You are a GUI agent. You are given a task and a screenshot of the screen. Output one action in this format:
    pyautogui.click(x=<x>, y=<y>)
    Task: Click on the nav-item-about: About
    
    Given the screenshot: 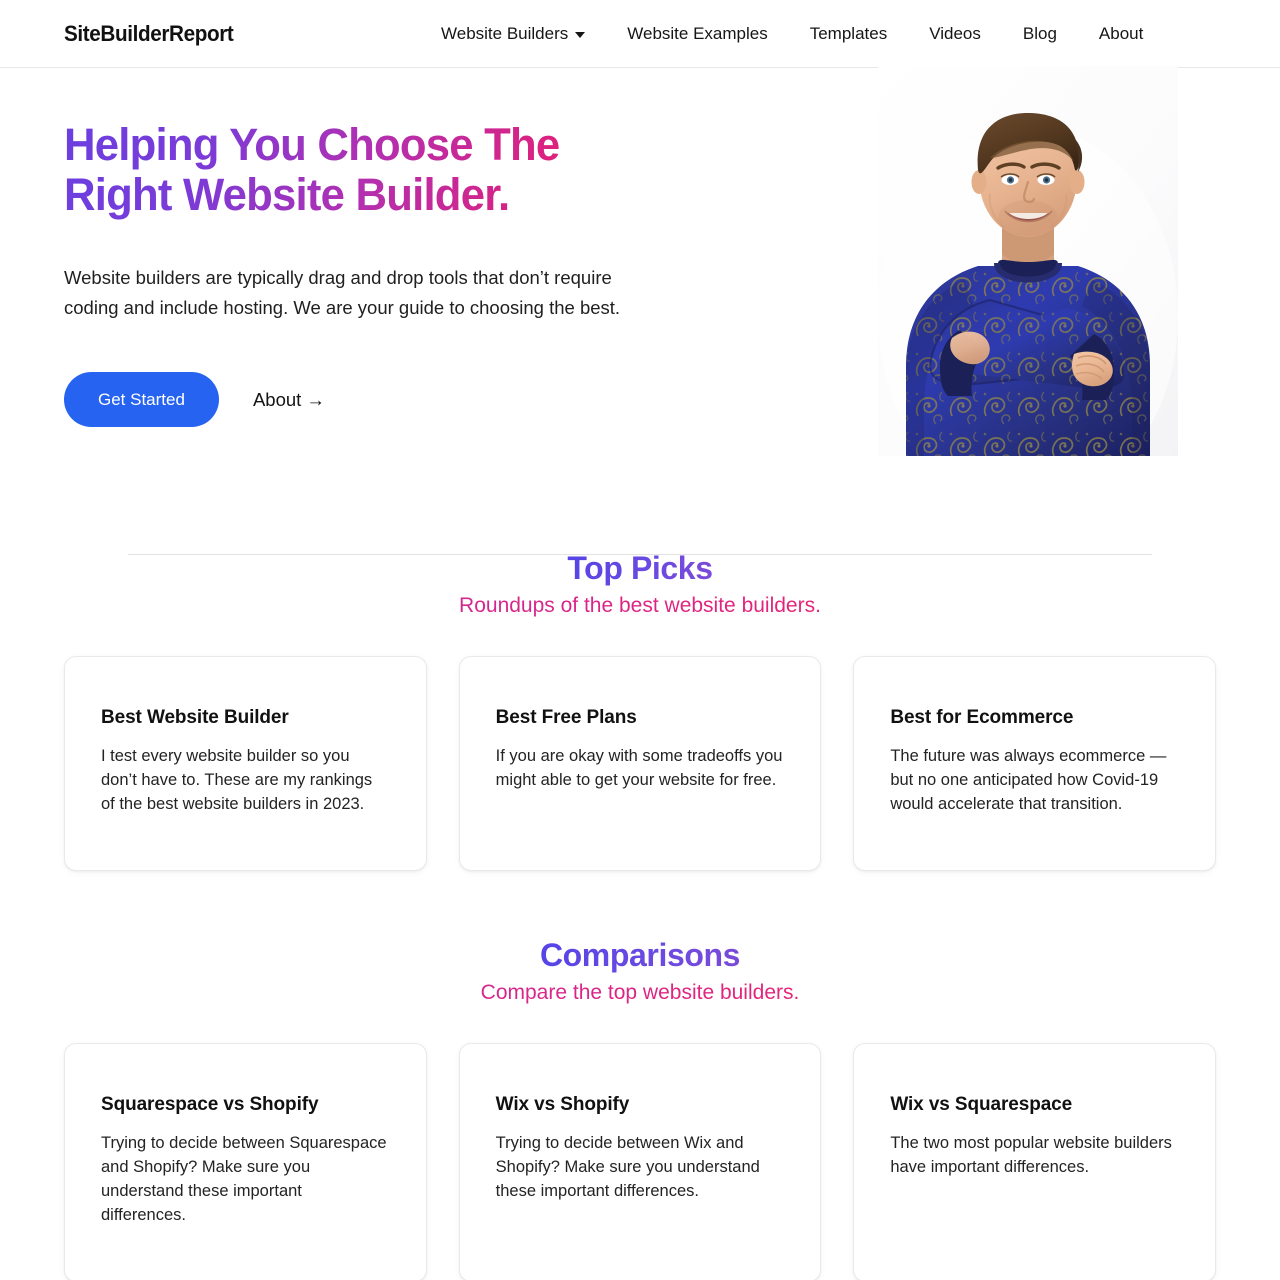 What is the action you would take?
    pyautogui.click(x=1121, y=34)
    